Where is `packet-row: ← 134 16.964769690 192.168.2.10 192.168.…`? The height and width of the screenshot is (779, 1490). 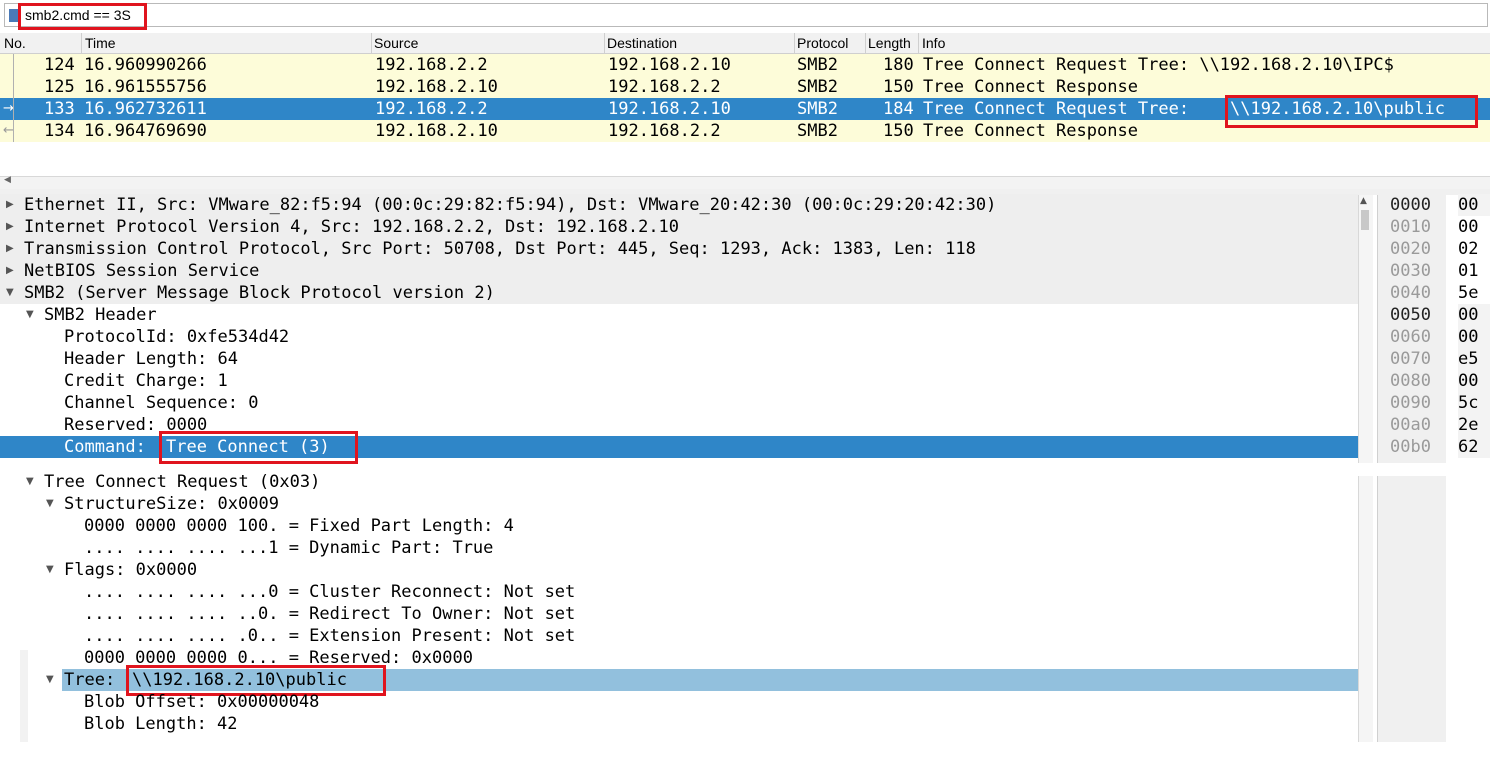 packet-row: ← 134 16.964769690 192.168.2.10 192.168.… is located at coordinates (745, 131).